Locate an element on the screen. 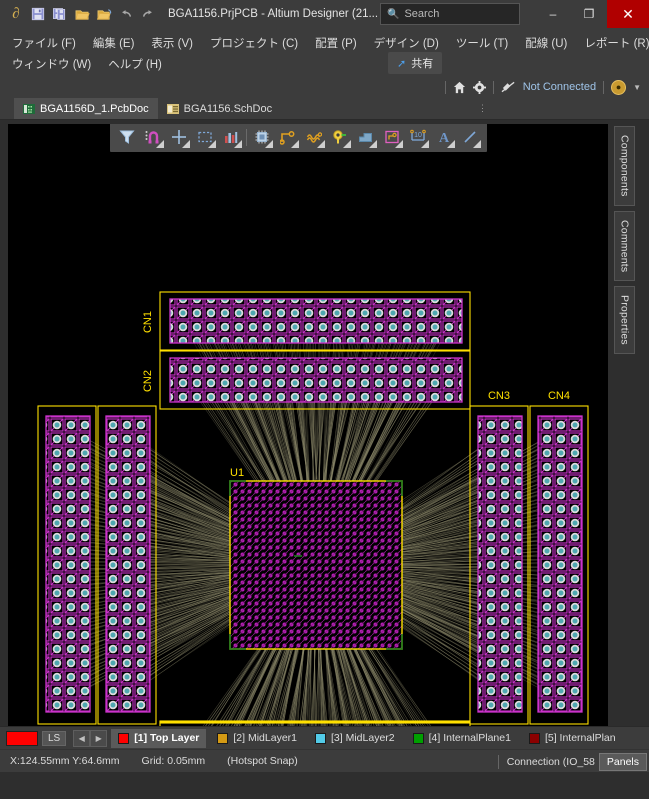 The image size is (649, 799). account-toolbar: Not Connected ● ▼ is located at coordinates (324, 87).